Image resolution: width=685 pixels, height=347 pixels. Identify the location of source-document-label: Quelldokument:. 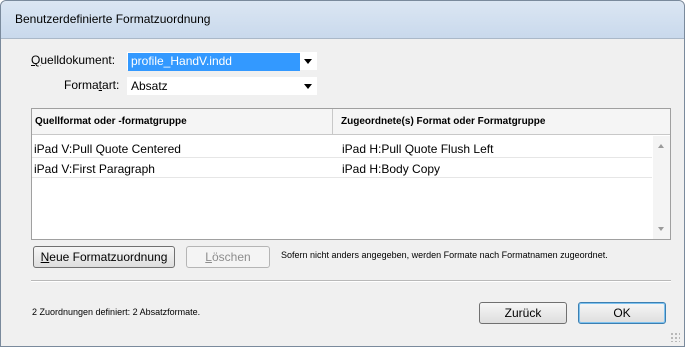
(73, 60).